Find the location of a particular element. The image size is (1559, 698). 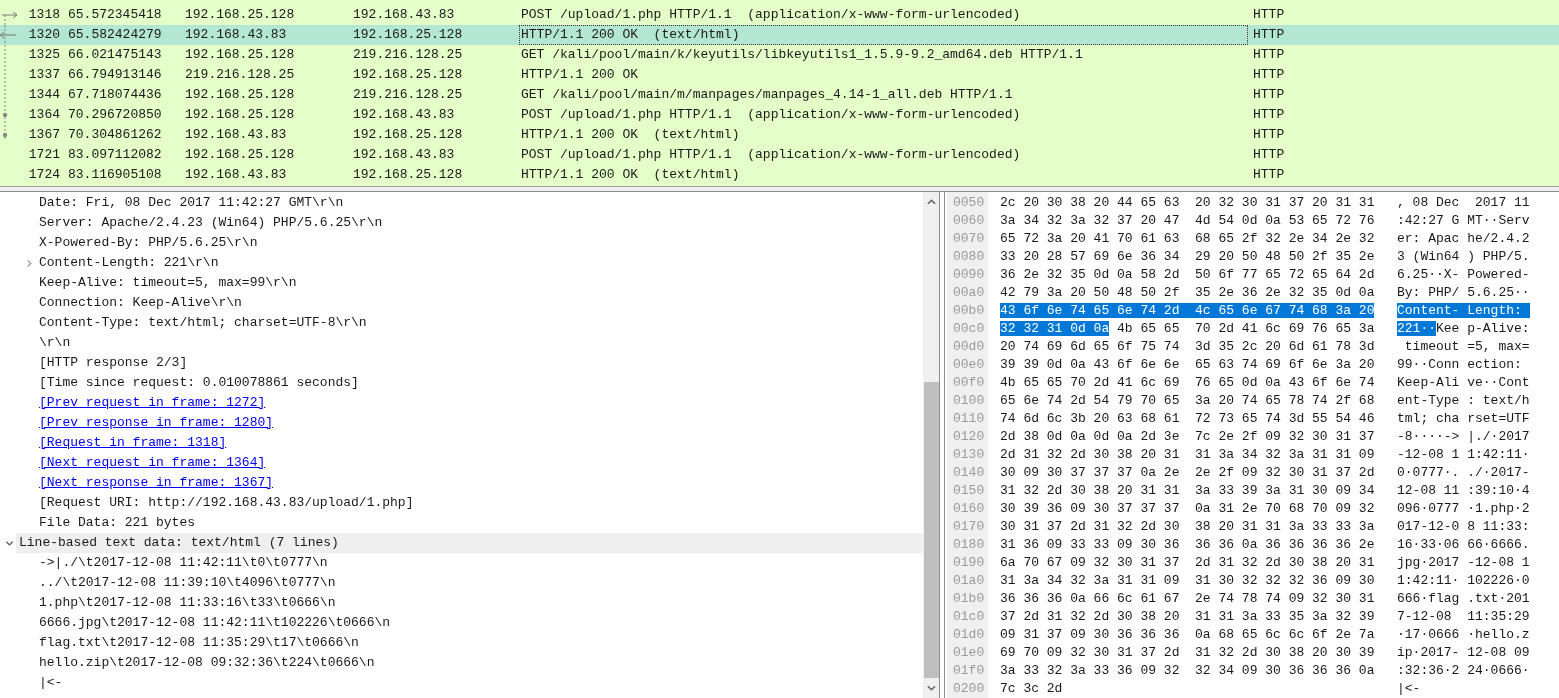

offset-label: 00c0 is located at coordinates (969, 329).